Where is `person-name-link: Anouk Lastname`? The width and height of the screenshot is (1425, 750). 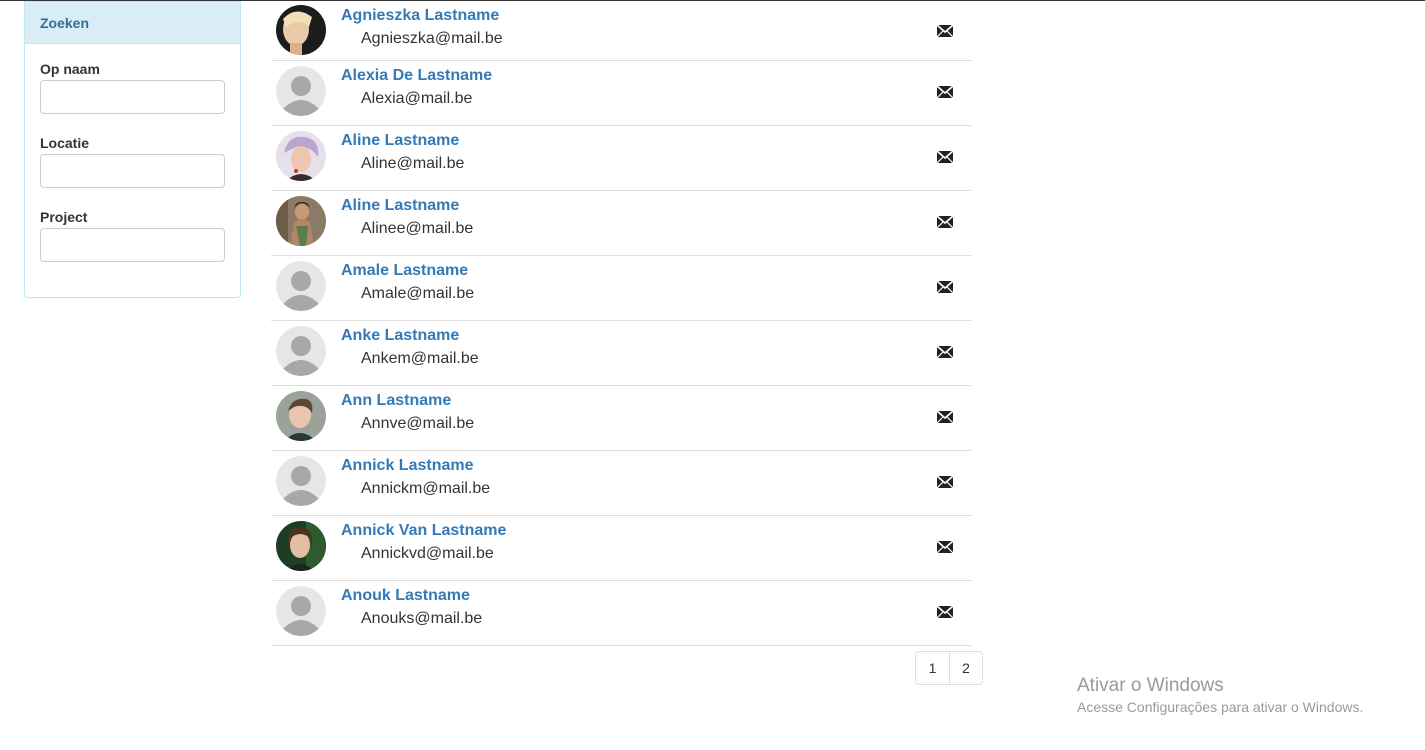 person-name-link: Anouk Lastname is located at coordinates (405, 596).